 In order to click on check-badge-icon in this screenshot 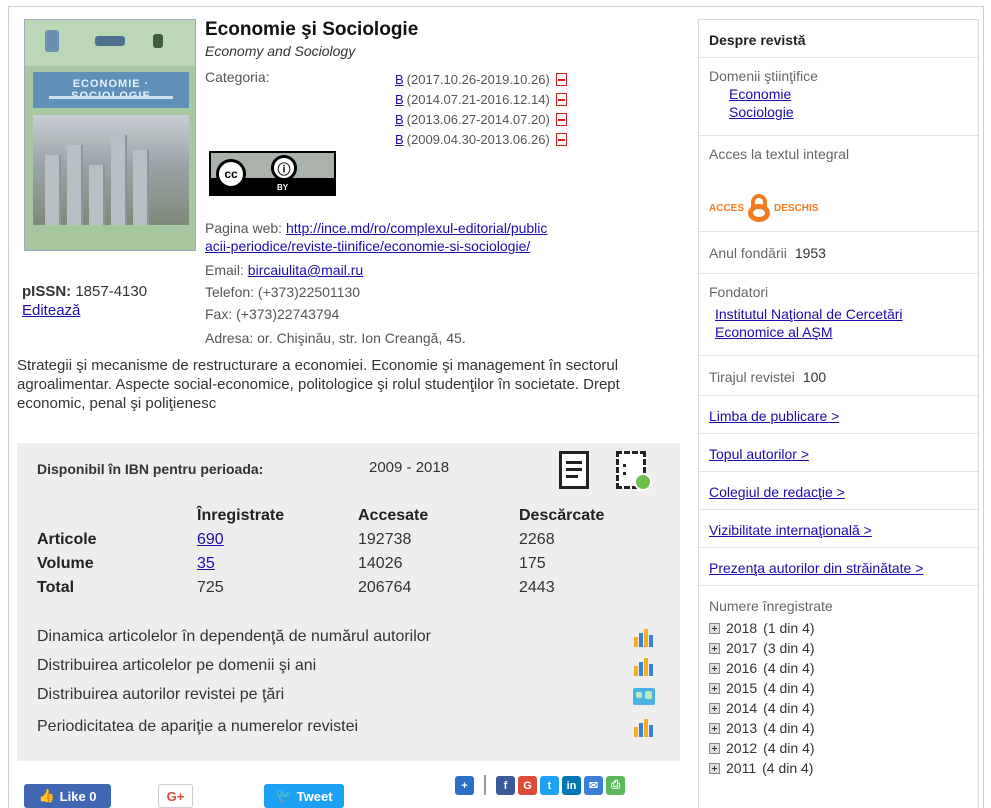, I will do `click(643, 482)`.